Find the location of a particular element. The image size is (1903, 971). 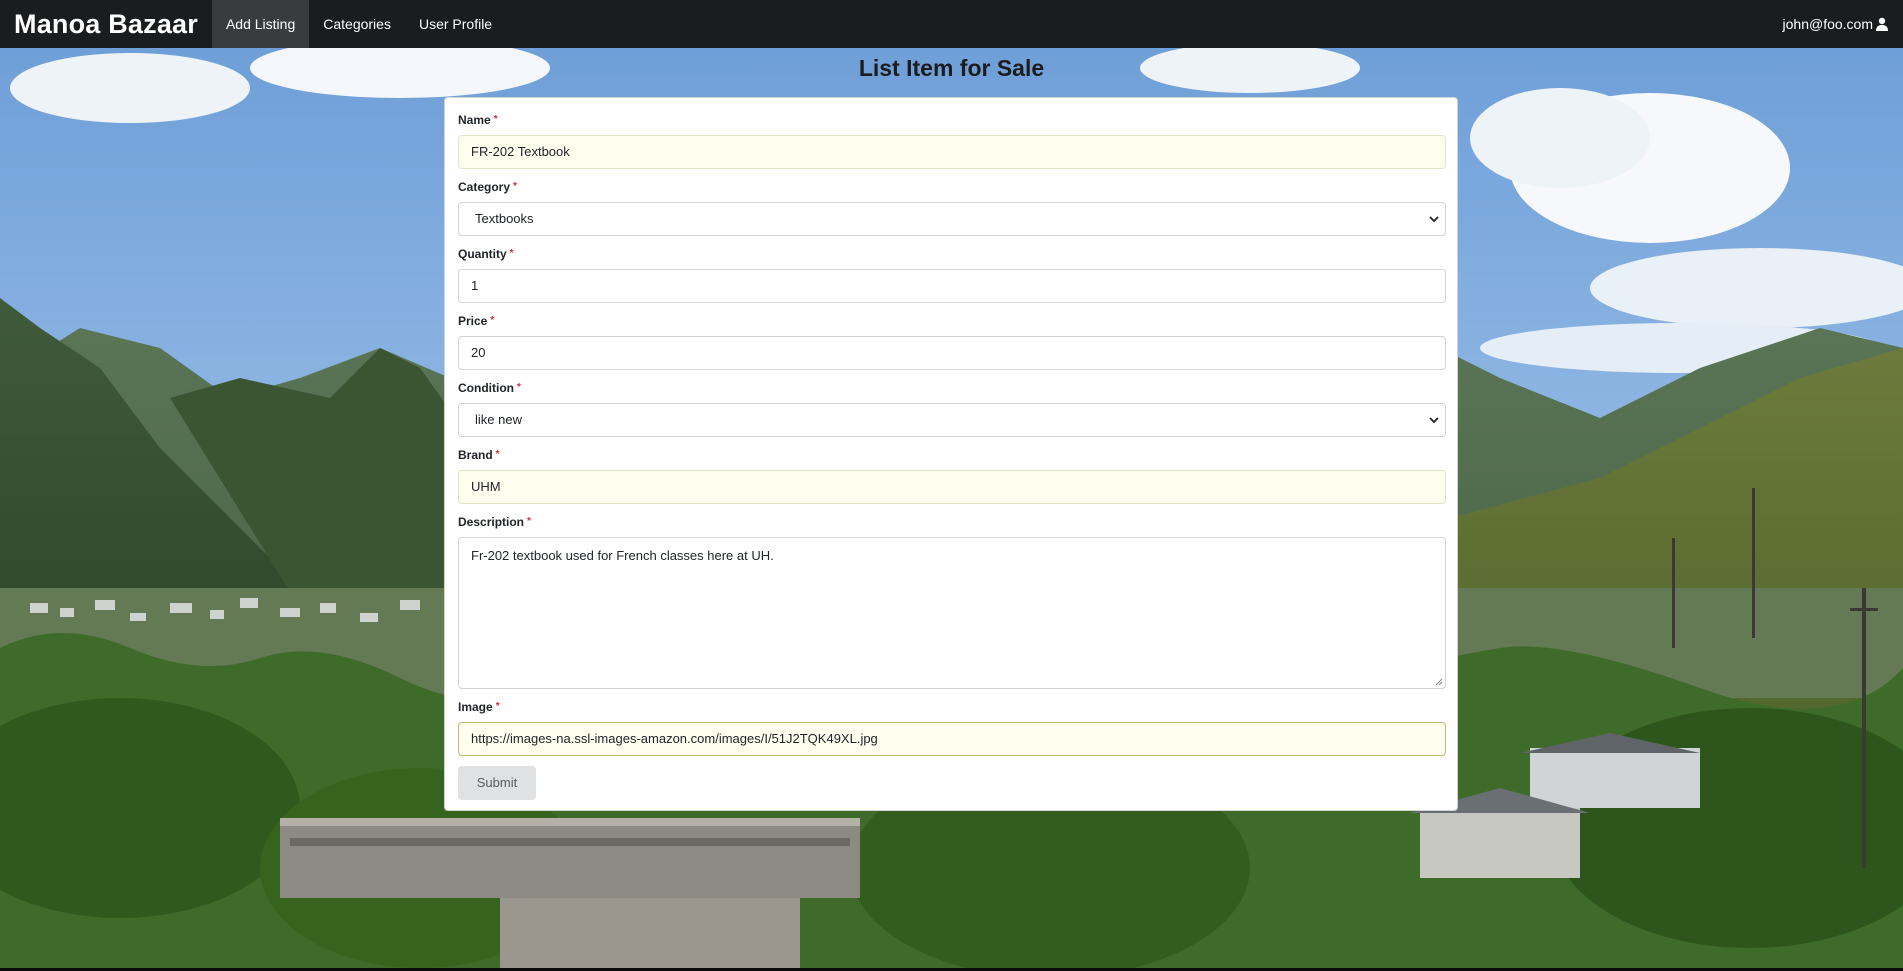

quantity-field-group: Quantity * 1 is located at coordinates (952, 274).